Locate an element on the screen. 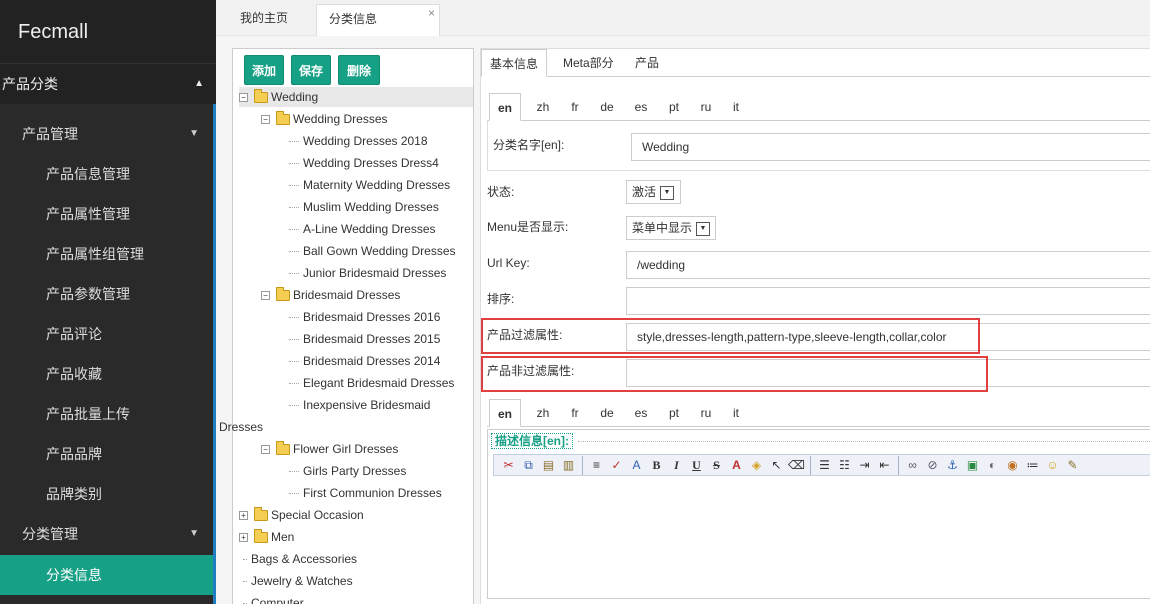 This screenshot has height=604, width=1150. desc-lang-tab-fr: fr is located at coordinates (575, 413).